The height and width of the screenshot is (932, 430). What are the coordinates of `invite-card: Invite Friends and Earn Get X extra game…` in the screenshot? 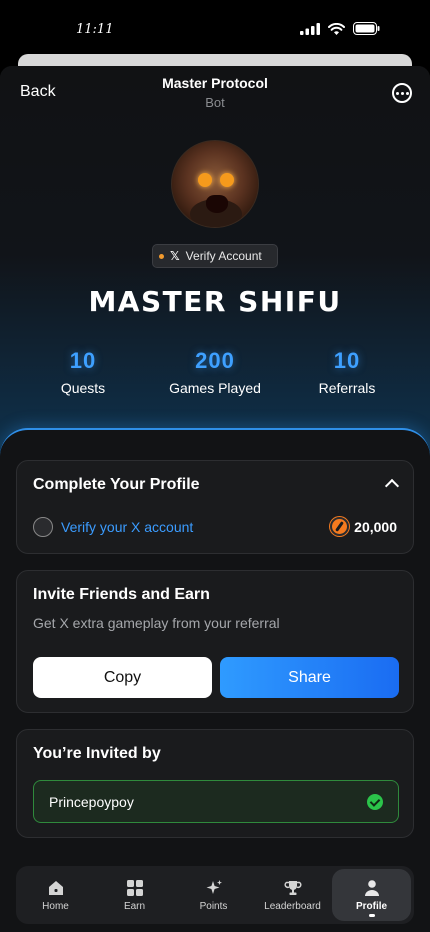 It's located at (215, 641).